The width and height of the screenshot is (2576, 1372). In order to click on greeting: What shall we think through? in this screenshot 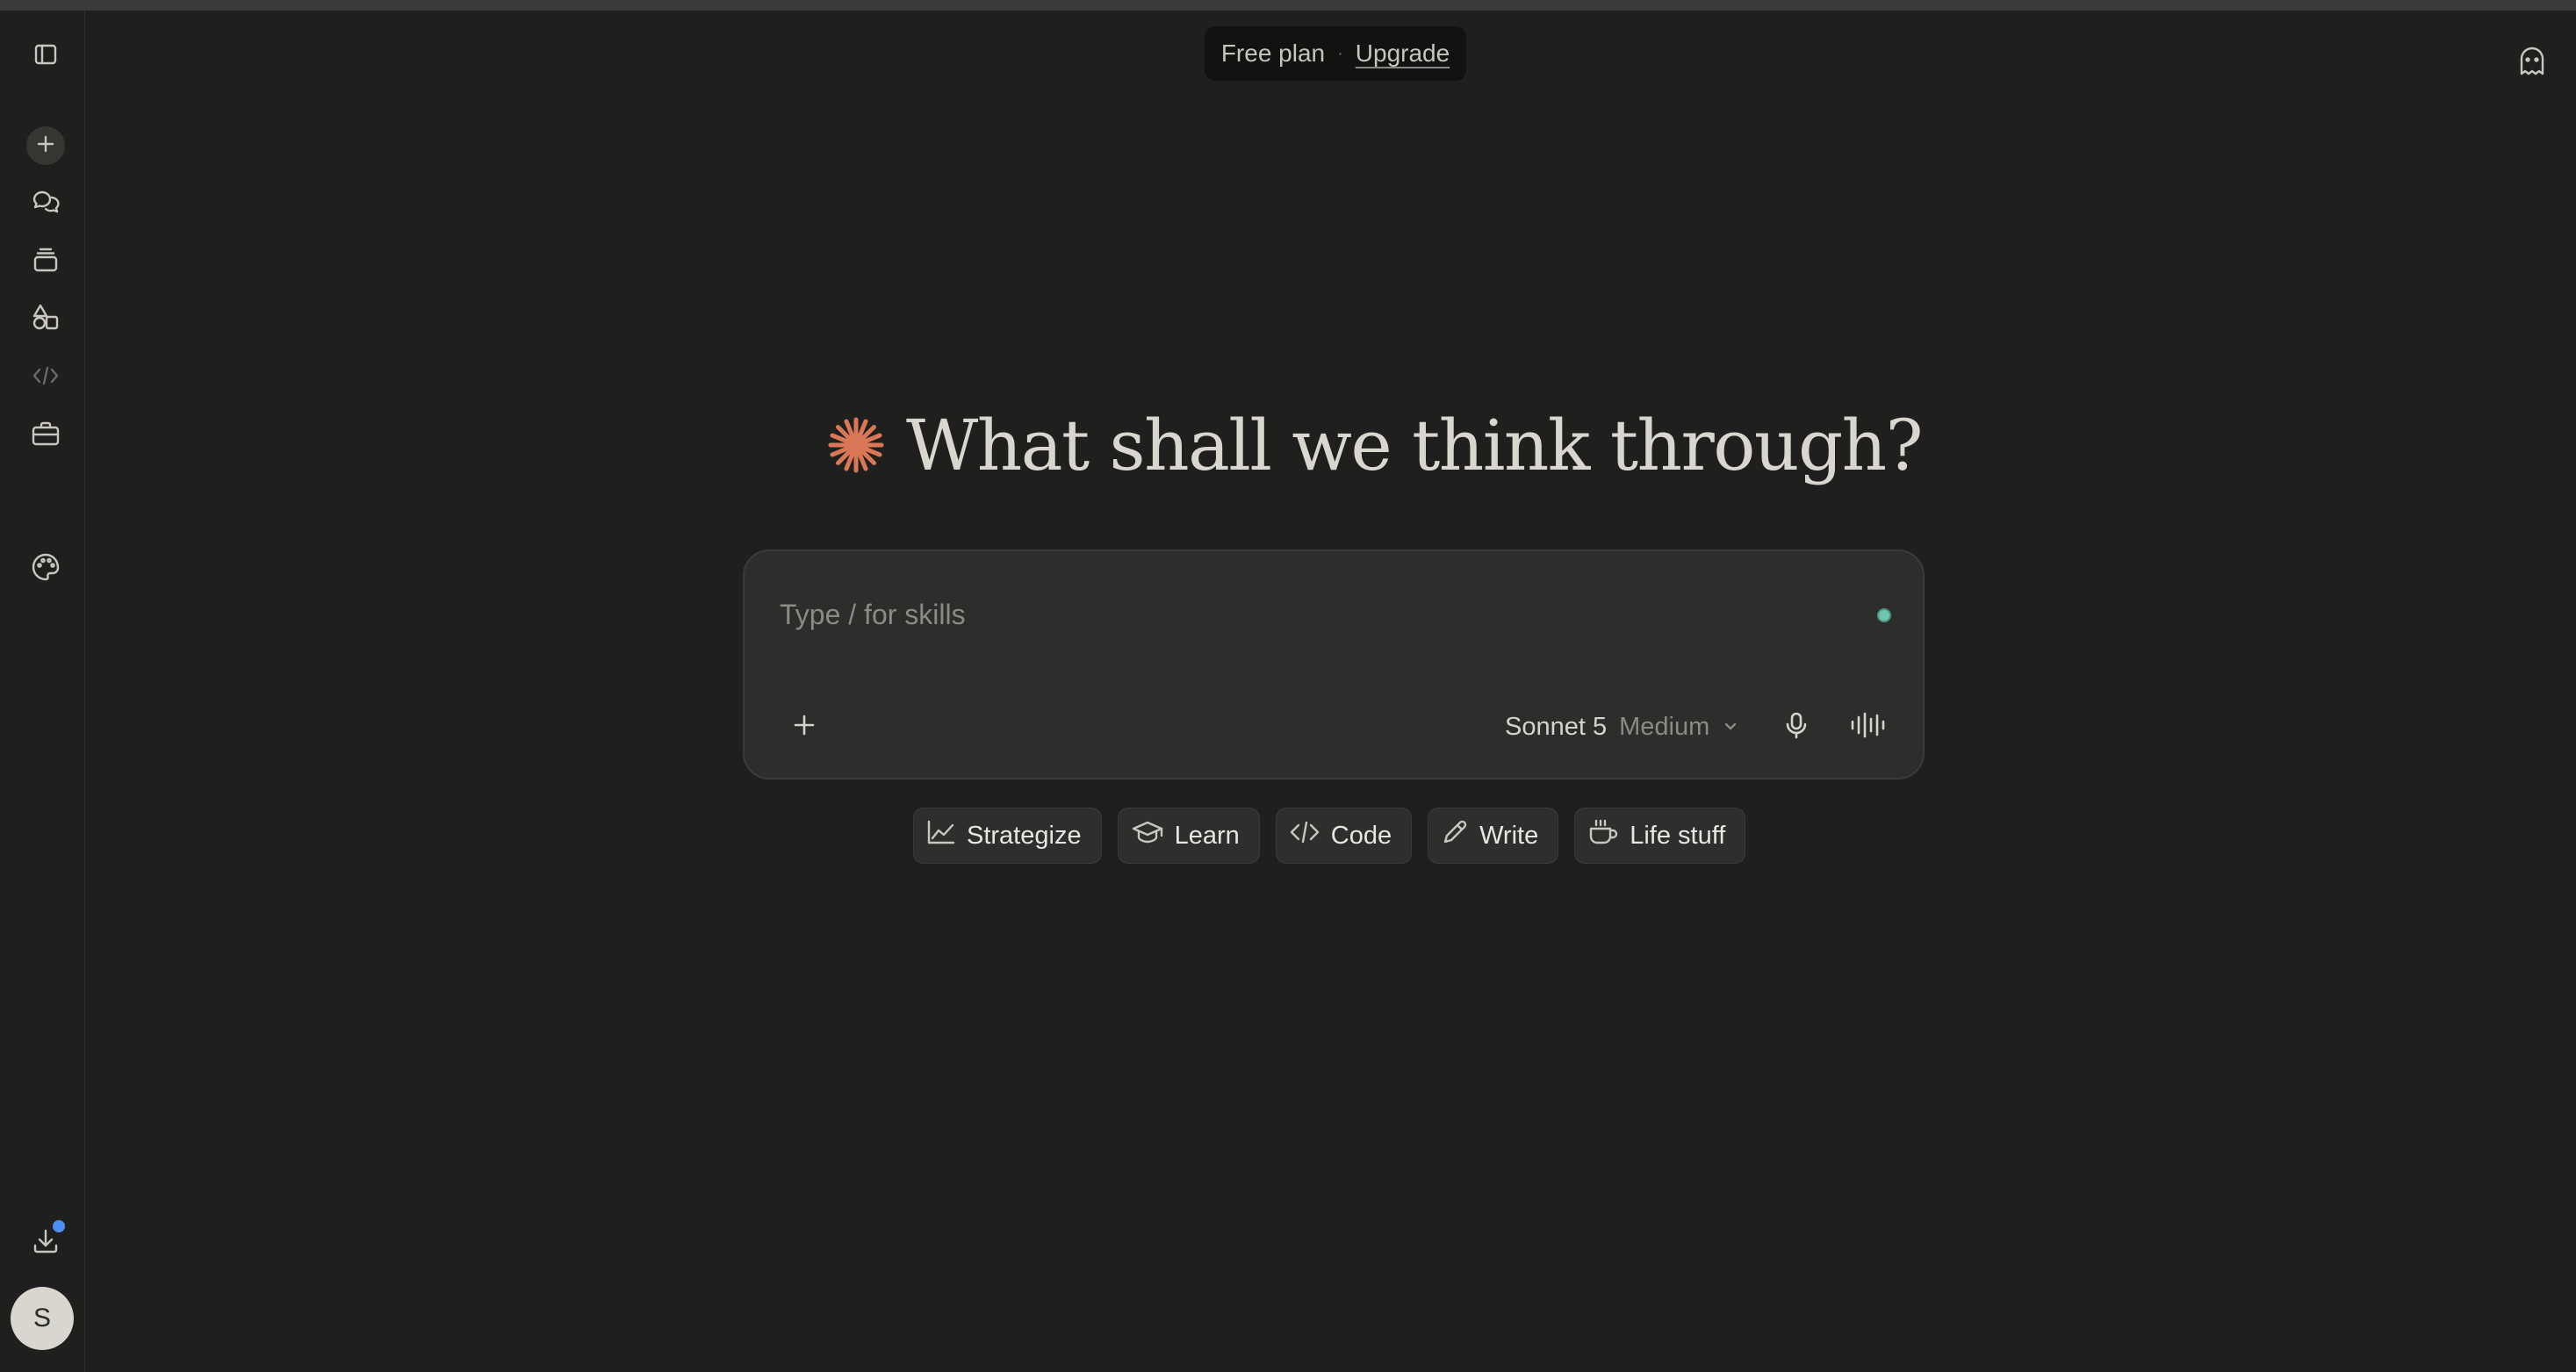, I will do `click(1374, 445)`.